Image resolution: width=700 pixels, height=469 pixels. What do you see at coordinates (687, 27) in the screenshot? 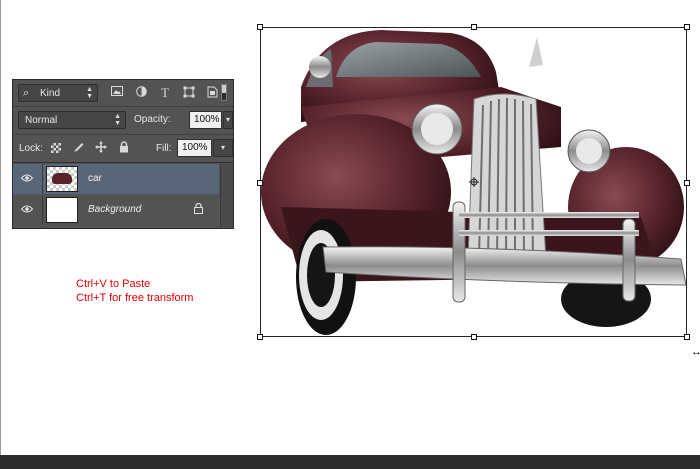
I see `transform-handle-top-right` at bounding box center [687, 27].